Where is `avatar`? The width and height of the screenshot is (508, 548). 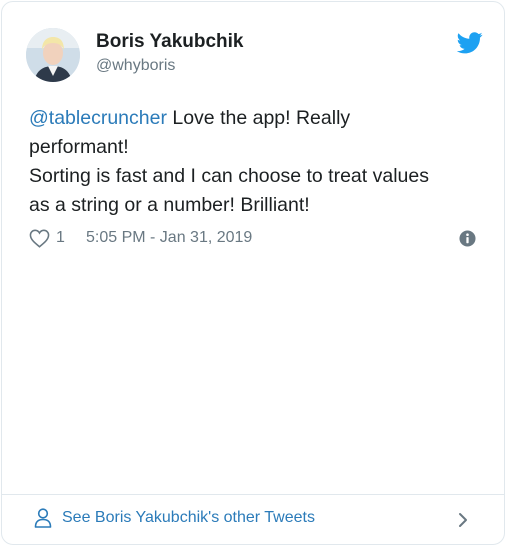 avatar is located at coordinates (53, 55).